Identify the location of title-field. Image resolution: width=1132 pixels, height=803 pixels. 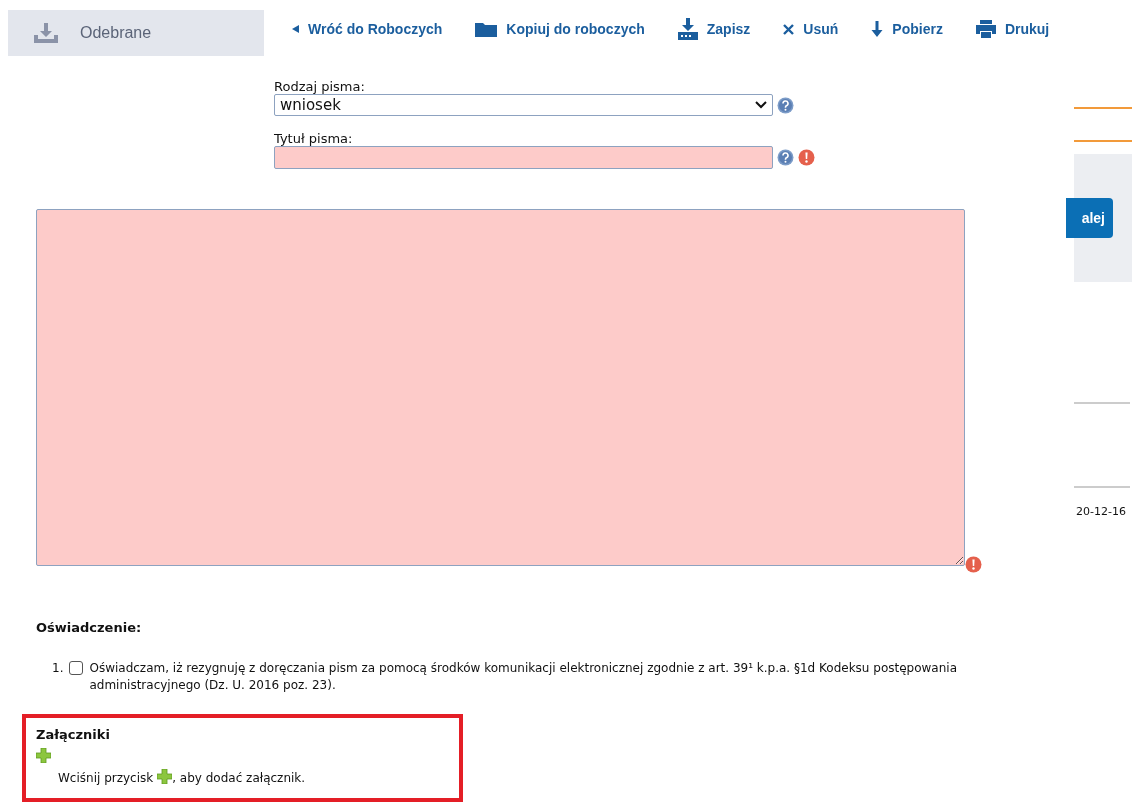
(523, 157).